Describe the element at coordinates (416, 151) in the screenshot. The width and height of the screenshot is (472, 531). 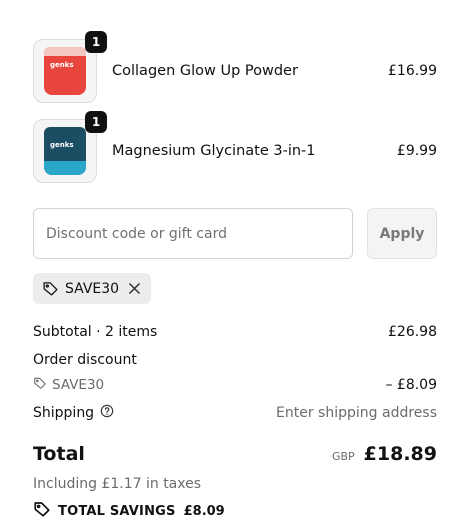
I see `product-price: £9.99` at that location.